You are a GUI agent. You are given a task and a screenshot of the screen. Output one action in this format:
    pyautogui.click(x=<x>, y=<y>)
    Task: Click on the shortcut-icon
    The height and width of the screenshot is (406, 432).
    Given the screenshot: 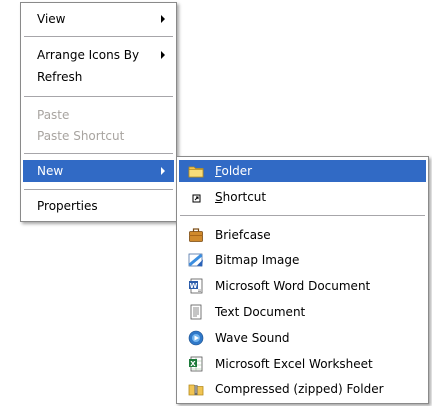 What is the action you would take?
    pyautogui.click(x=196, y=198)
    